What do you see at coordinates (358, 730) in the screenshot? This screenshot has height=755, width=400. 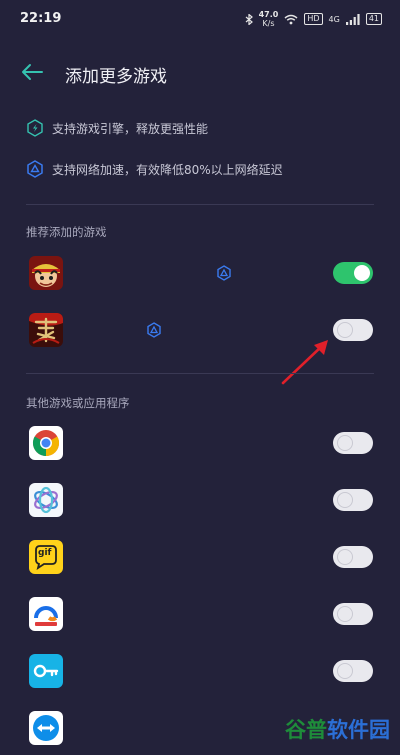 I see `watermark-part2: 软件园` at bounding box center [358, 730].